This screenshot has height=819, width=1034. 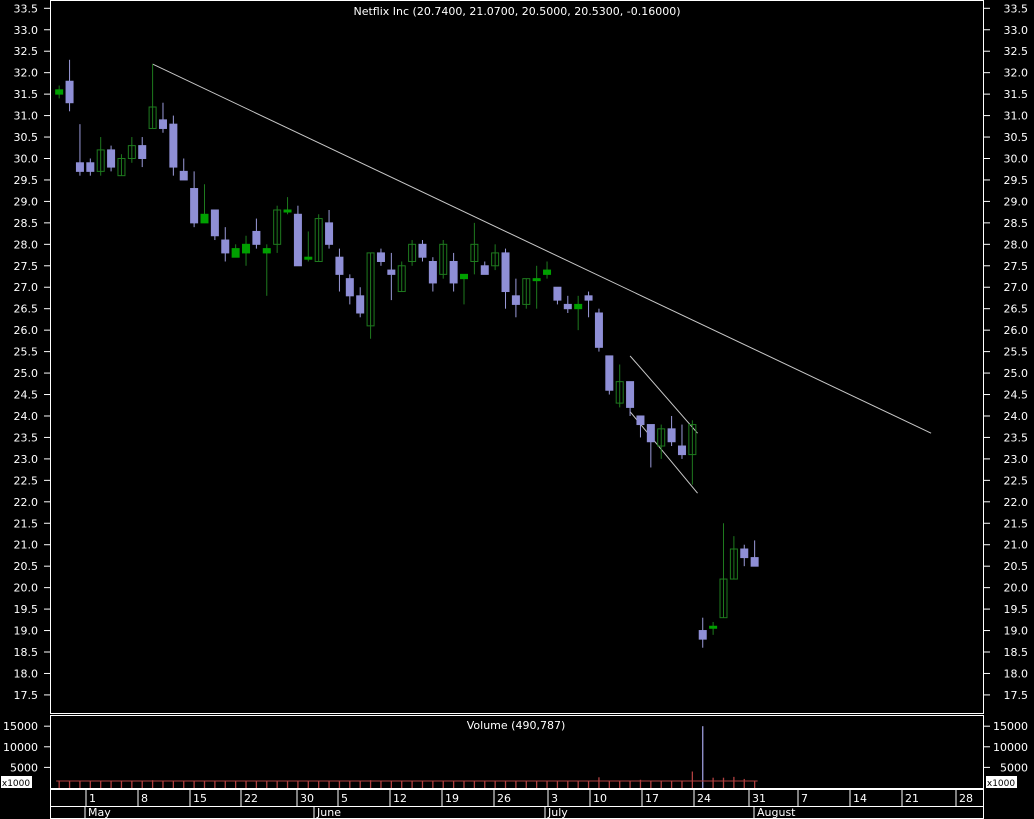 What do you see at coordinates (307, 798) in the screenshot?
I see `date-tick-label: 30` at bounding box center [307, 798].